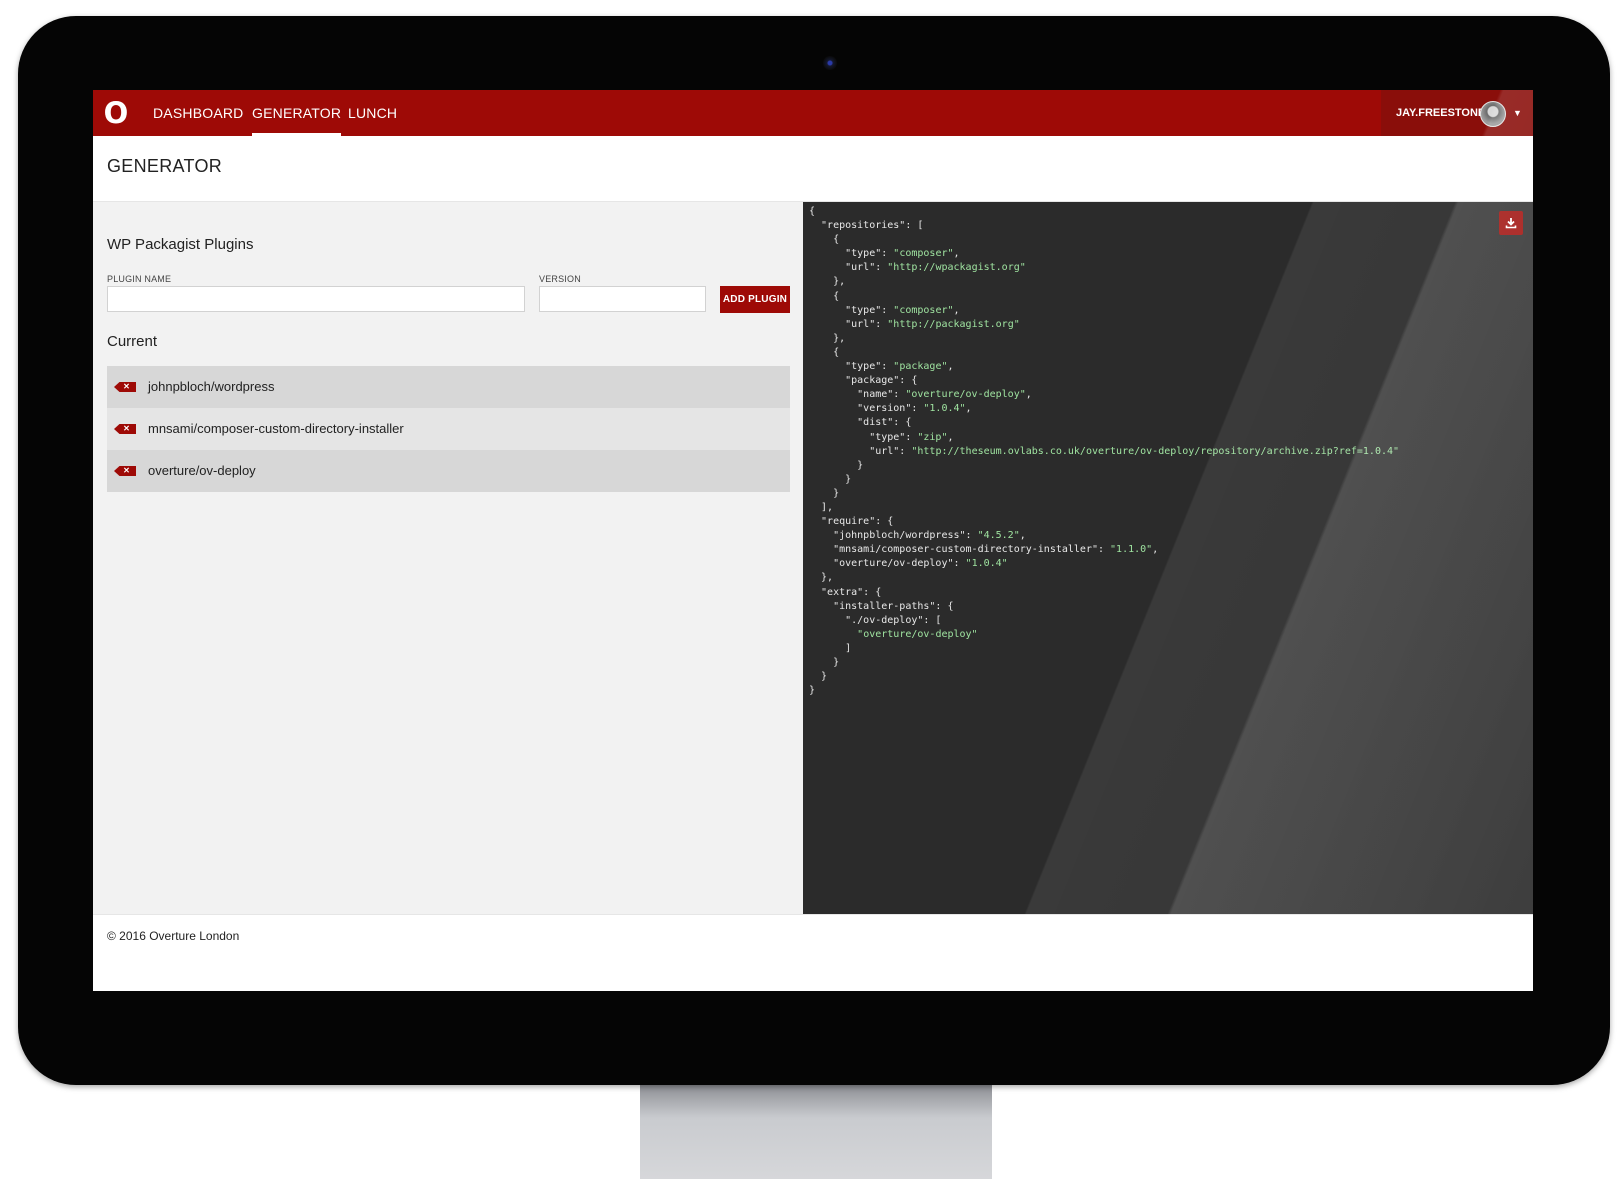 The width and height of the screenshot is (1624, 1179). What do you see at coordinates (816, 1132) in the screenshot?
I see `monitor-stand` at bounding box center [816, 1132].